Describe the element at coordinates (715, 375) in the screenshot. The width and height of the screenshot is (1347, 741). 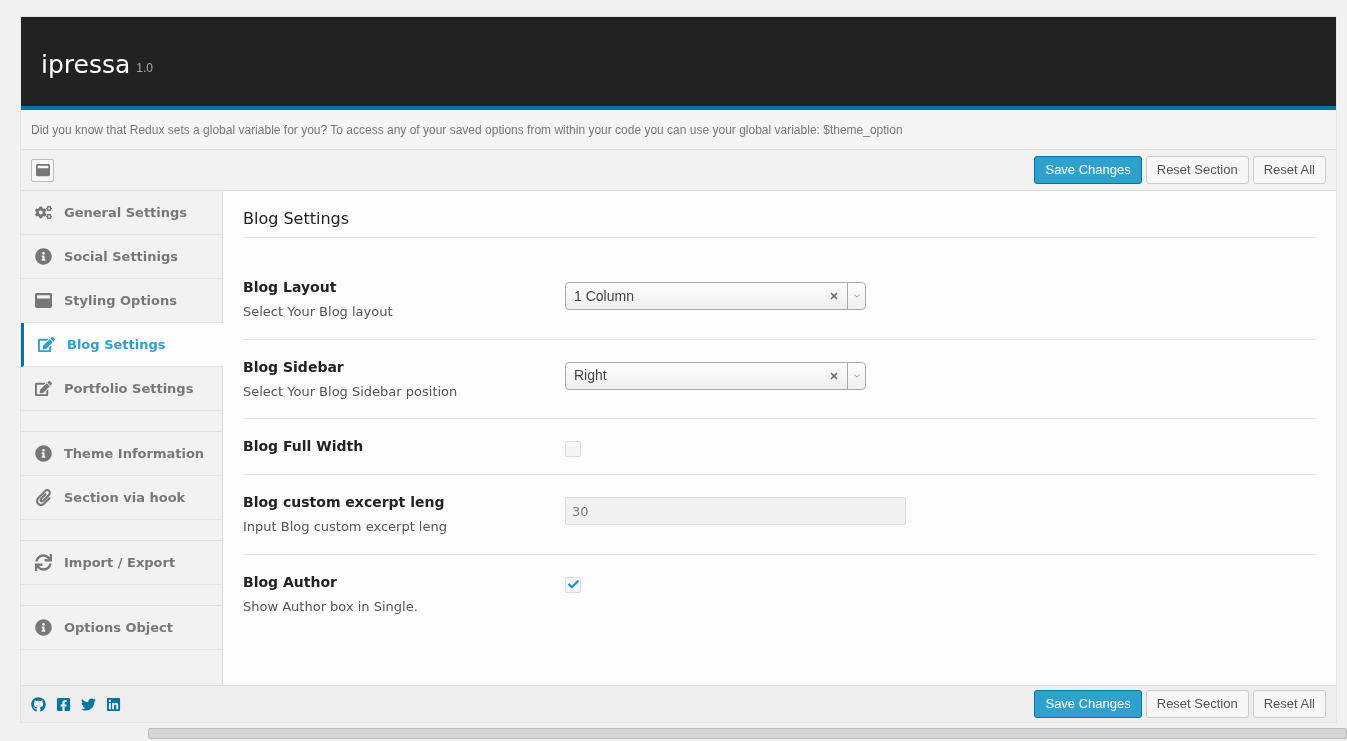
I see `select-field: Right` at that location.